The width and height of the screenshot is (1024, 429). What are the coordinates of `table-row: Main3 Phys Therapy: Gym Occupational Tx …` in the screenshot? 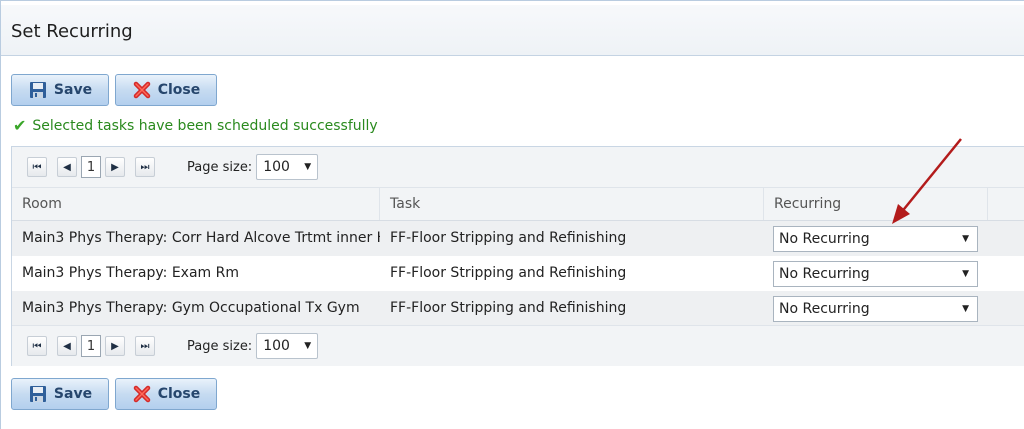 It's located at (518, 308).